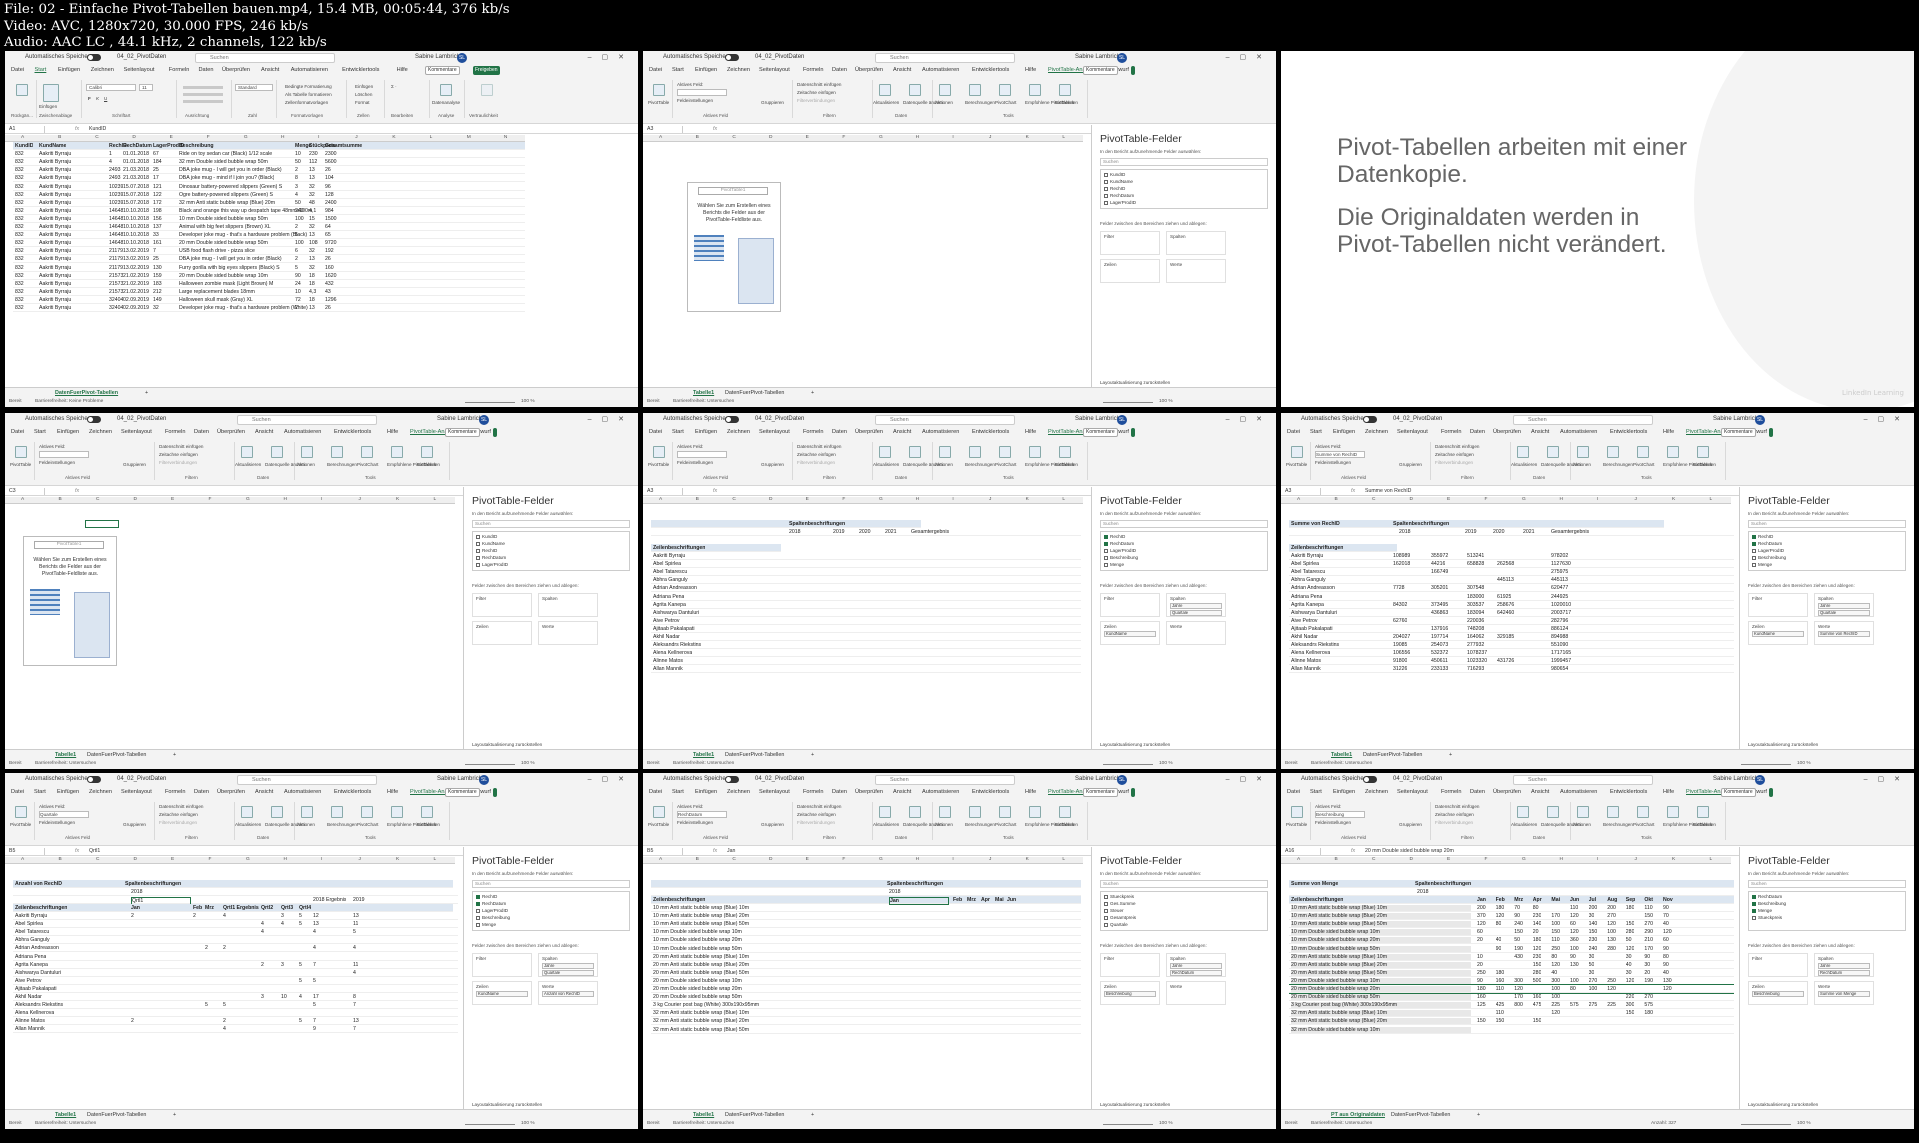 The image size is (1919, 1143). I want to click on table-cell: 149, so click(157, 300).